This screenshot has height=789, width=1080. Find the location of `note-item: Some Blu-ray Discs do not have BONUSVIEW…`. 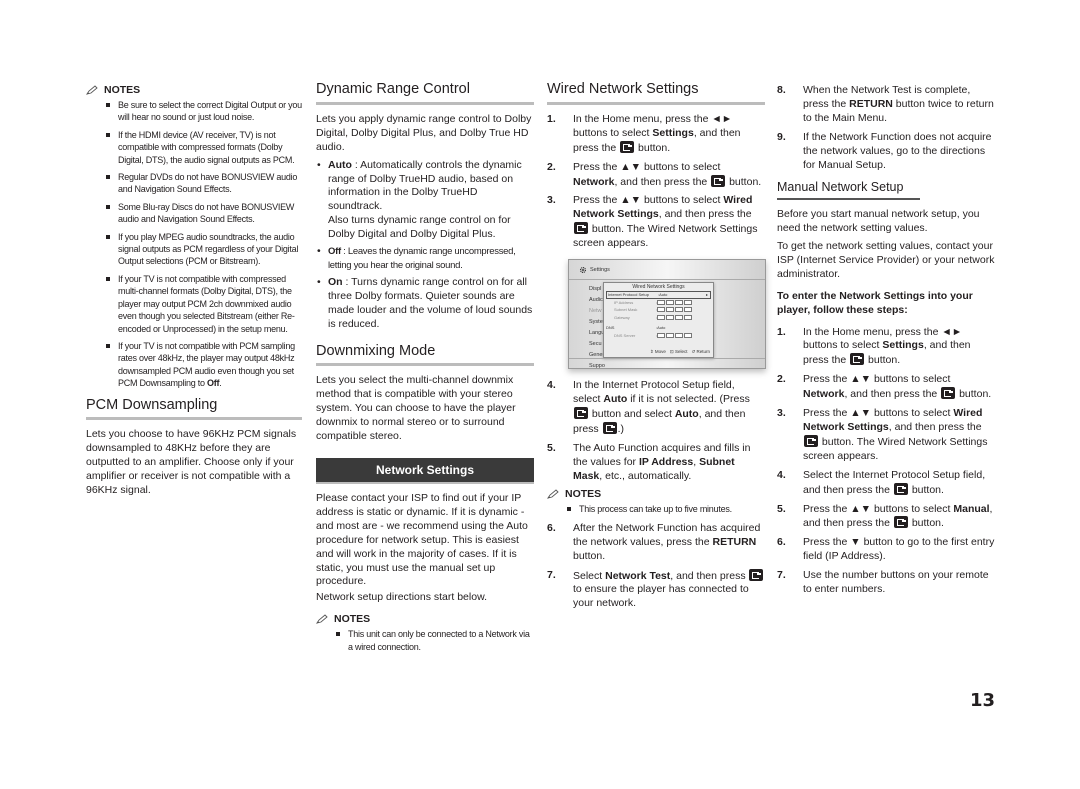

note-item: Some Blu-ray Discs do not have BONUSVIEW… is located at coordinates (204, 213).